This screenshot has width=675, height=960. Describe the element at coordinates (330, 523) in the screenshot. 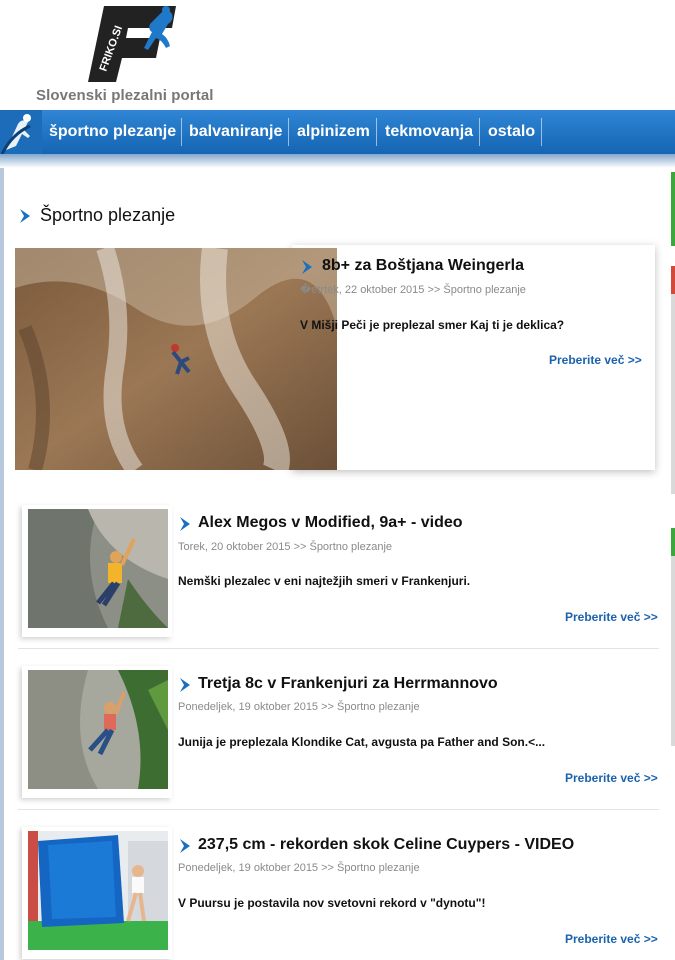

I see `article-title: Alex Megos v Modified, 9a+ - video` at that location.